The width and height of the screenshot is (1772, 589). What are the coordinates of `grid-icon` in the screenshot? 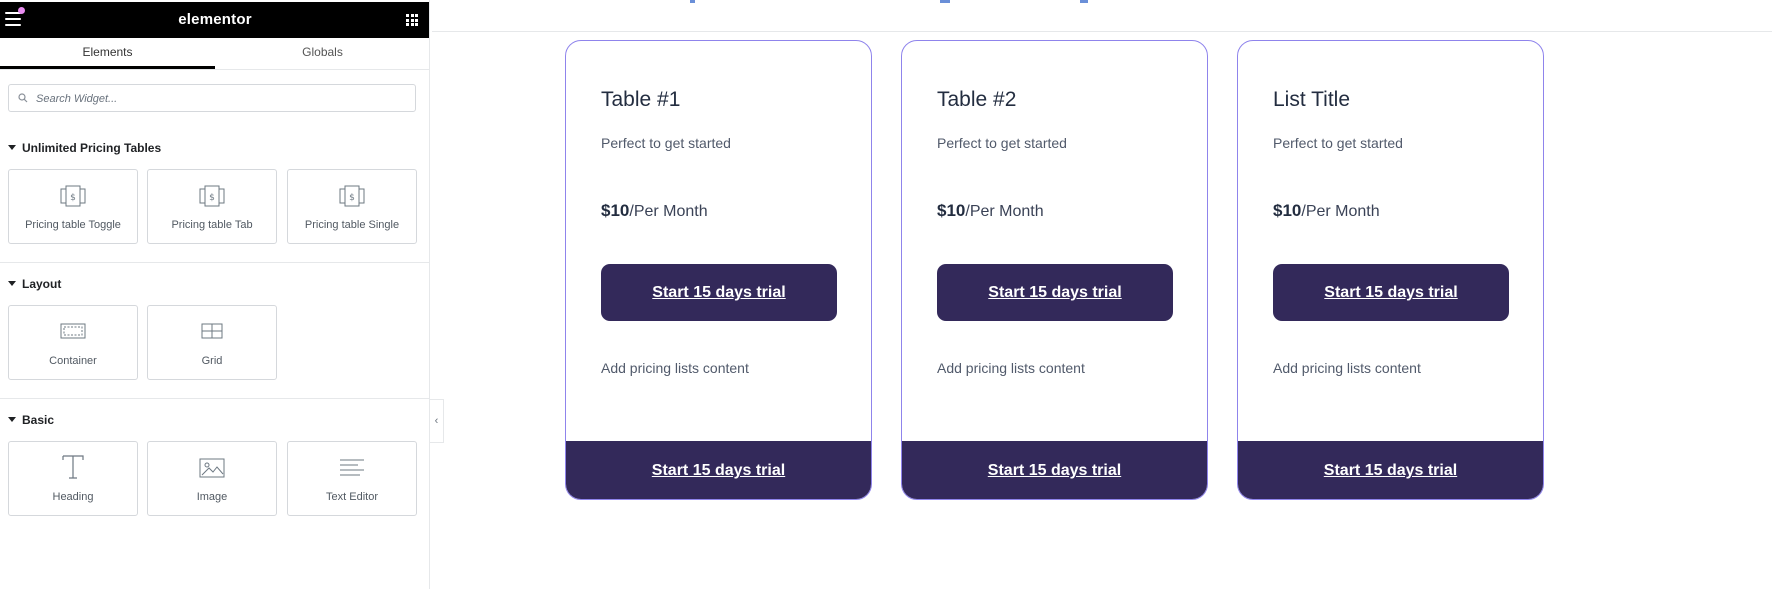 It's located at (212, 332).